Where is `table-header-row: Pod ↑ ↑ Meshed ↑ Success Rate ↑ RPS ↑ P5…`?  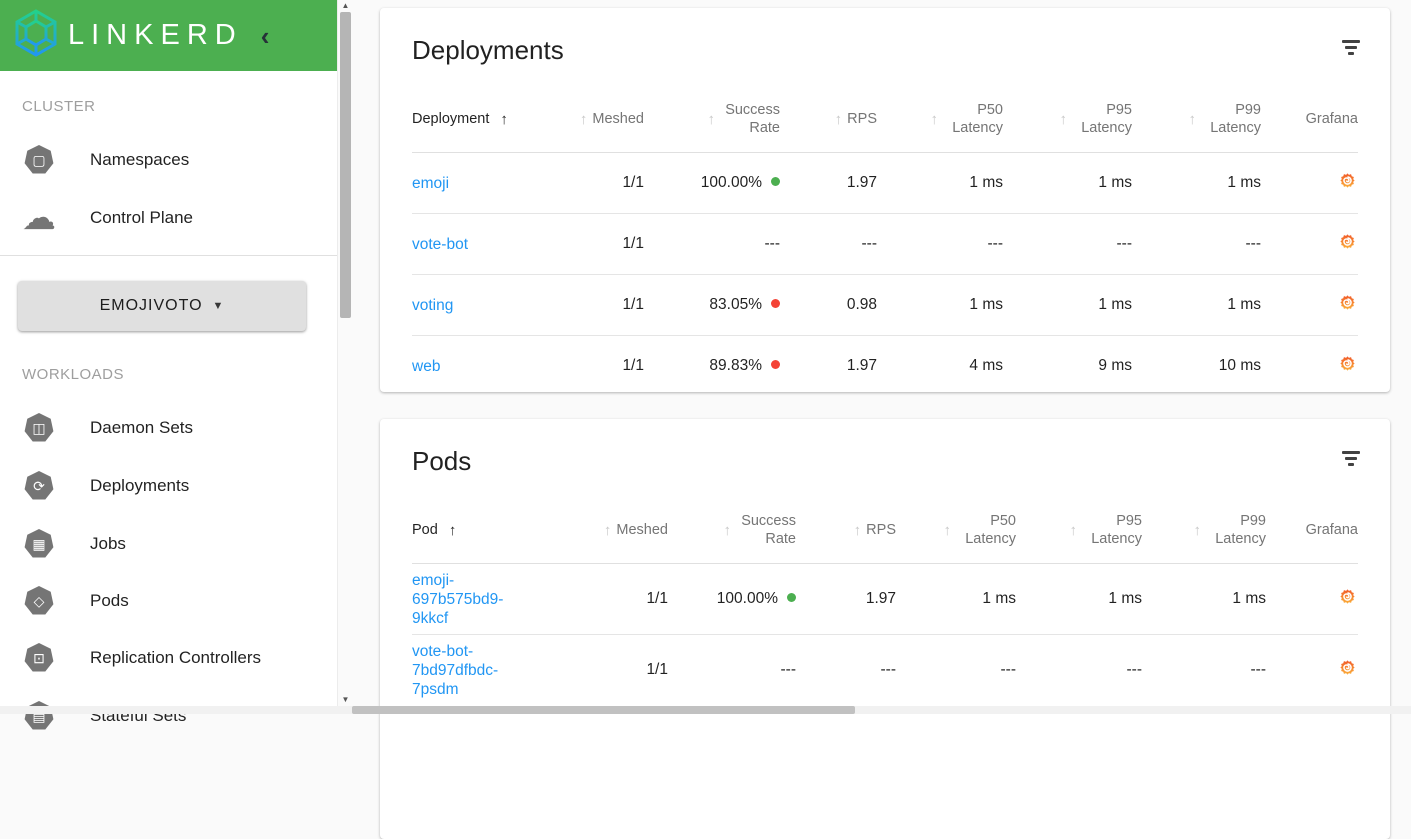 table-header-row: Pod ↑ ↑ Meshed ↑ Success Rate ↑ RPS ↑ P5… is located at coordinates (885, 530).